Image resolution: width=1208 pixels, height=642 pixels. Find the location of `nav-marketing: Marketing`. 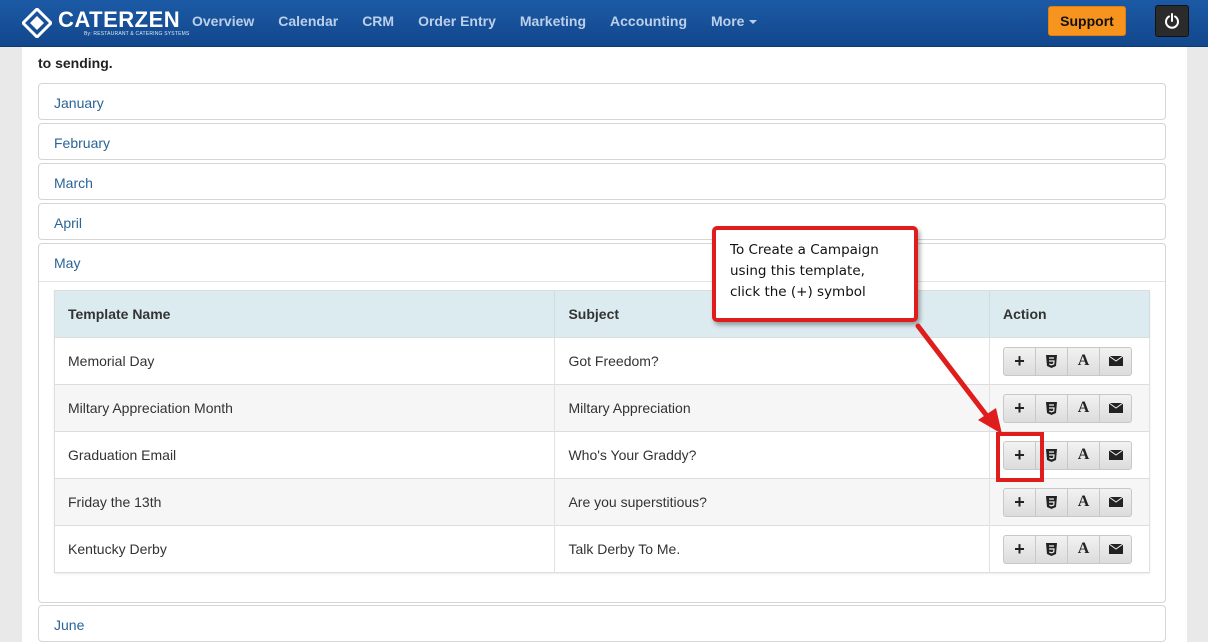

nav-marketing: Marketing is located at coordinates (553, 21).